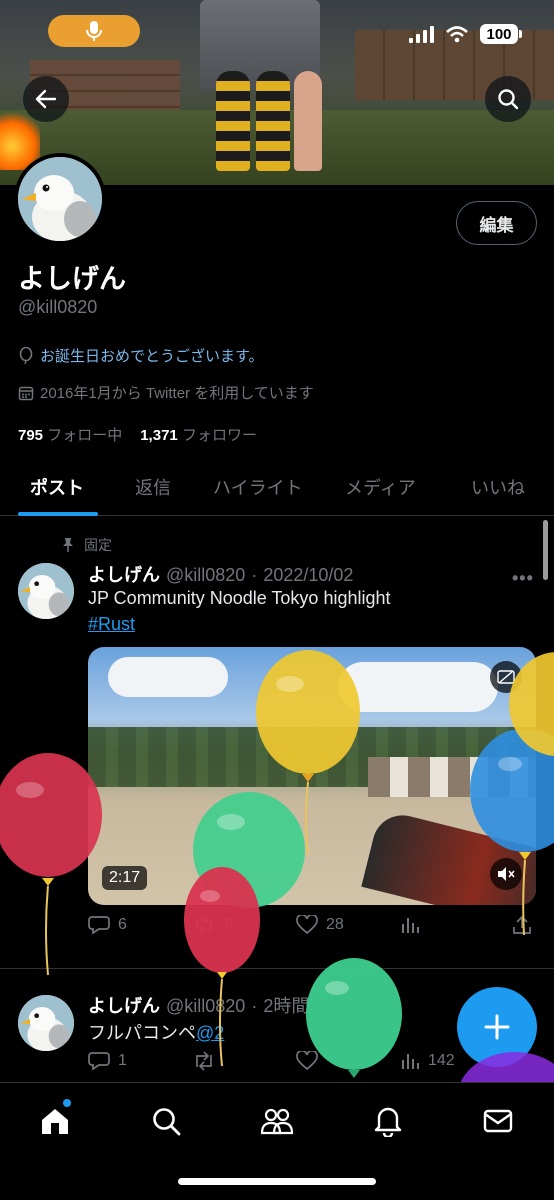  I want to click on repost-button: 6, so click(212, 925).